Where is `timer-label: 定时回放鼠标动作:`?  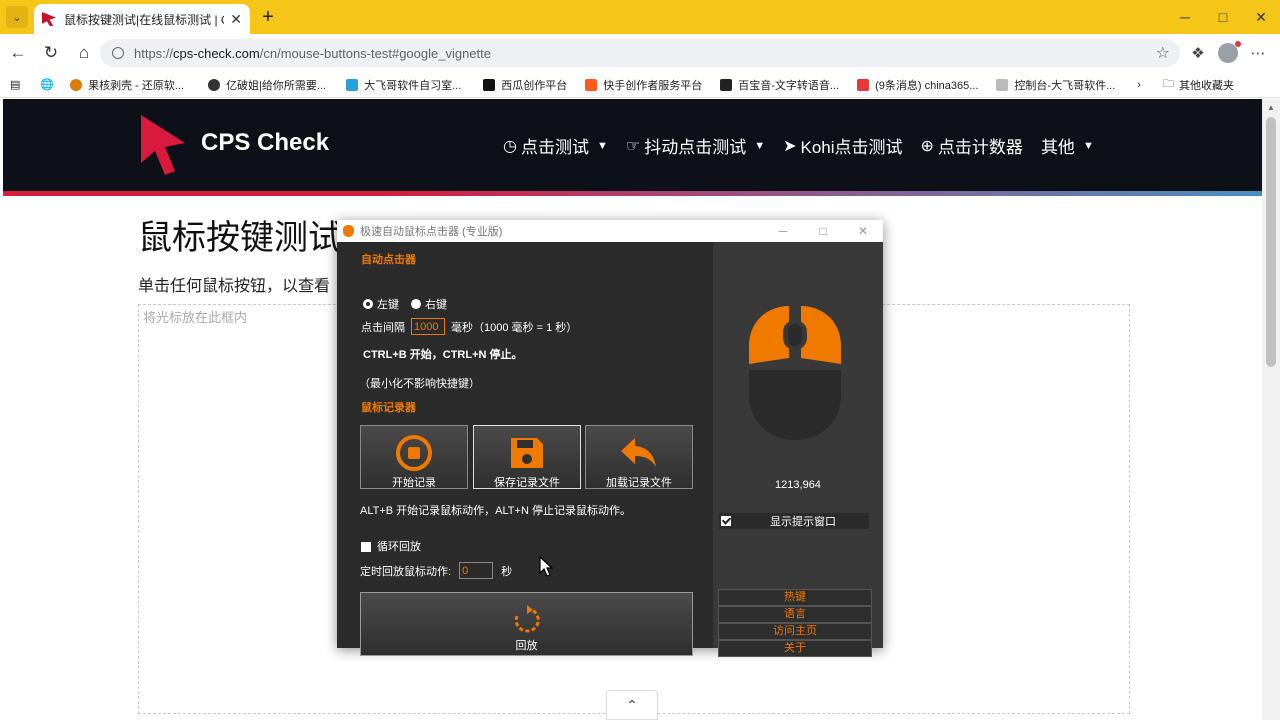
timer-label: 定时回放鼠标动作: is located at coordinates (406, 571).